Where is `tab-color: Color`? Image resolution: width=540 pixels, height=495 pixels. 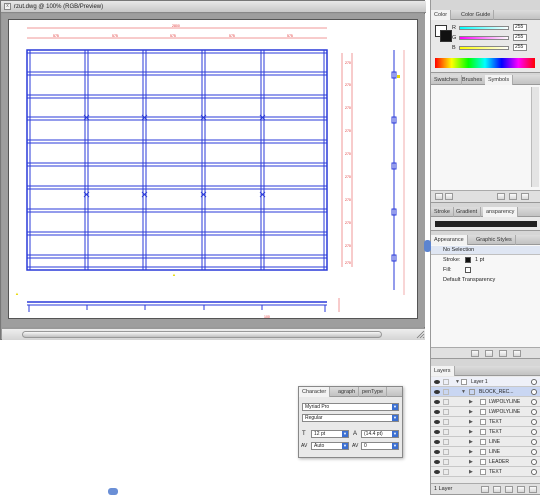 tab-color: Color is located at coordinates (441, 15).